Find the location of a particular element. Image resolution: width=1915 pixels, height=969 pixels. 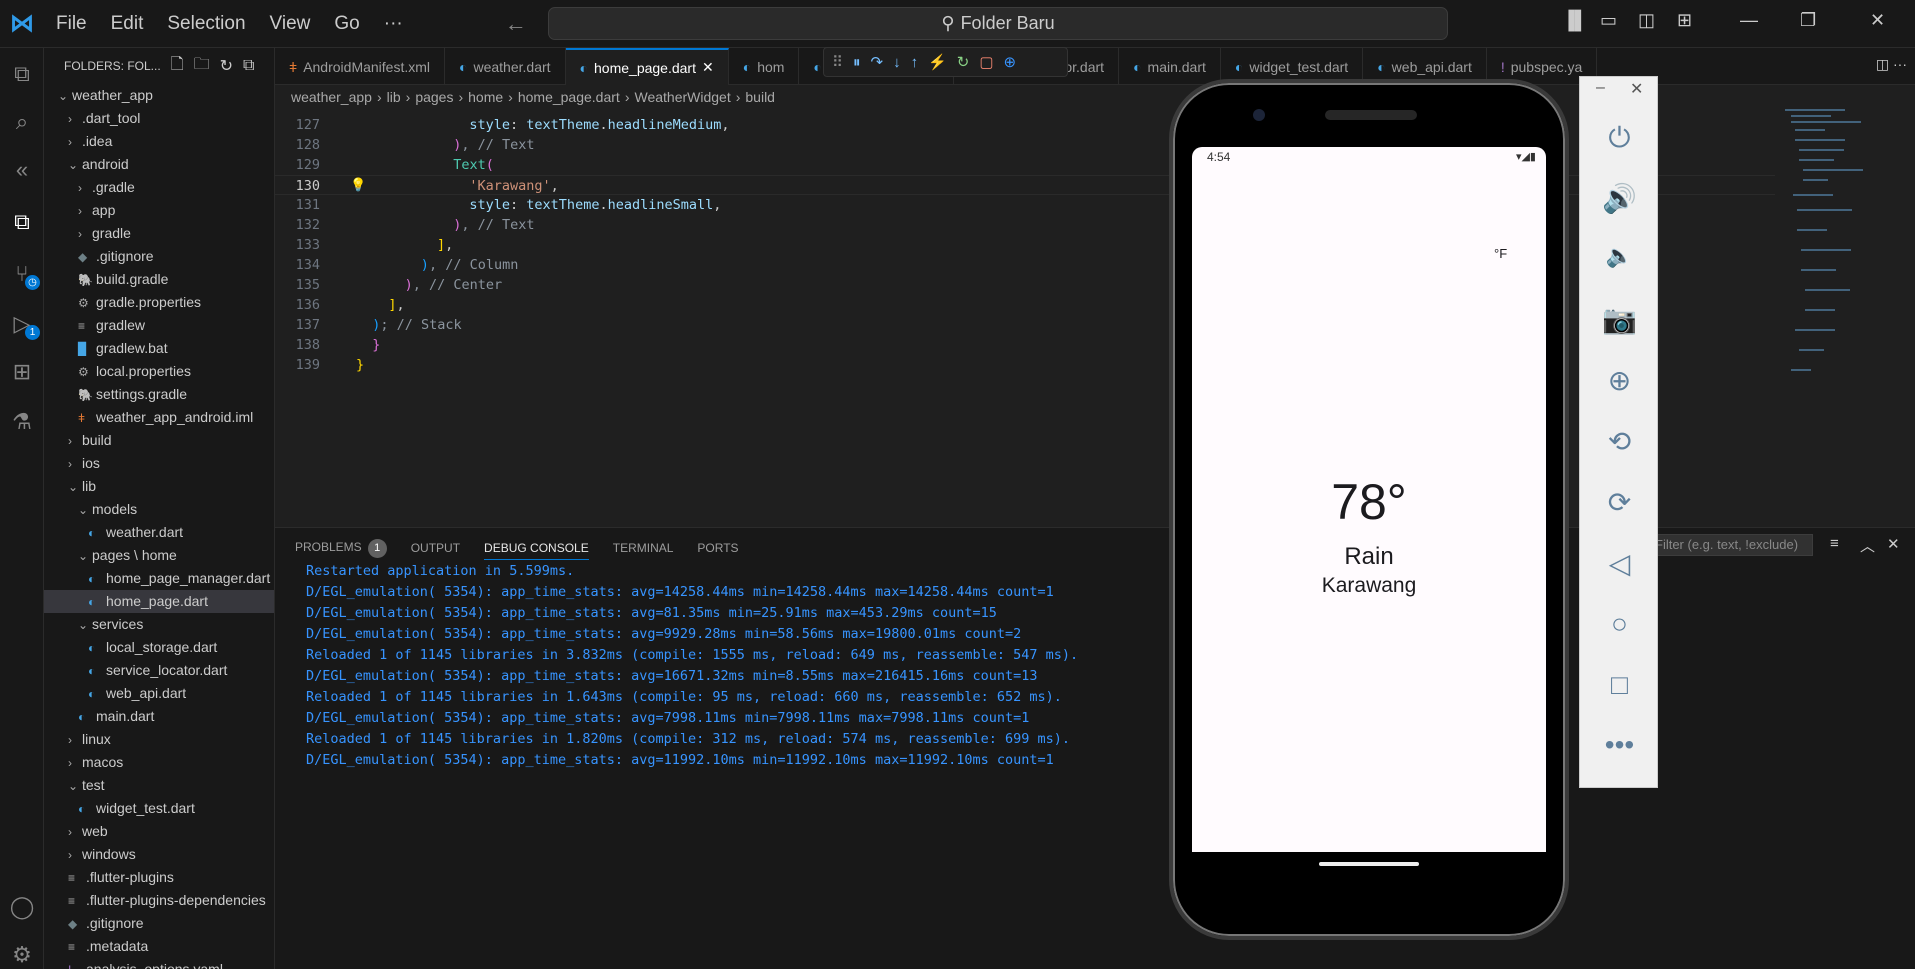

tab: ǂ AndroidManifest.xml is located at coordinates (360, 66).